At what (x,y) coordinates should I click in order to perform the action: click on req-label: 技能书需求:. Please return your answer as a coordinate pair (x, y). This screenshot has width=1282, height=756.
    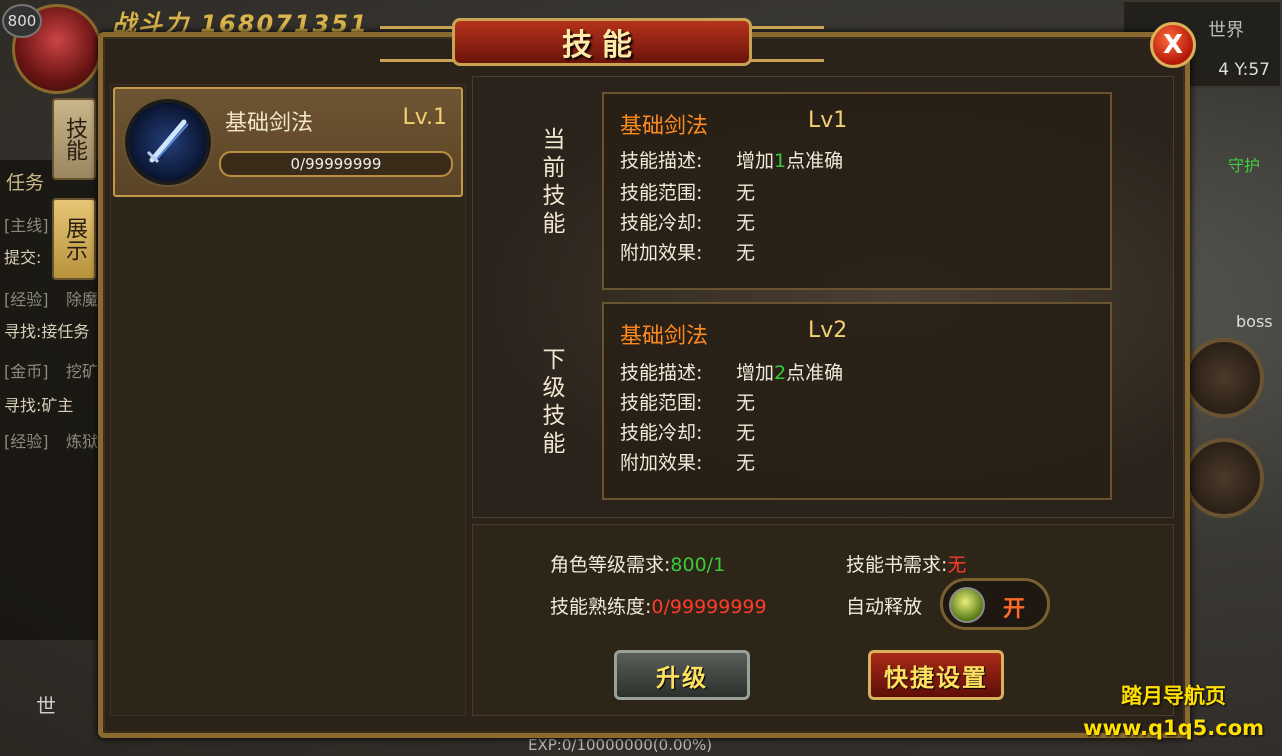
    Looking at the image, I should click on (897, 565).